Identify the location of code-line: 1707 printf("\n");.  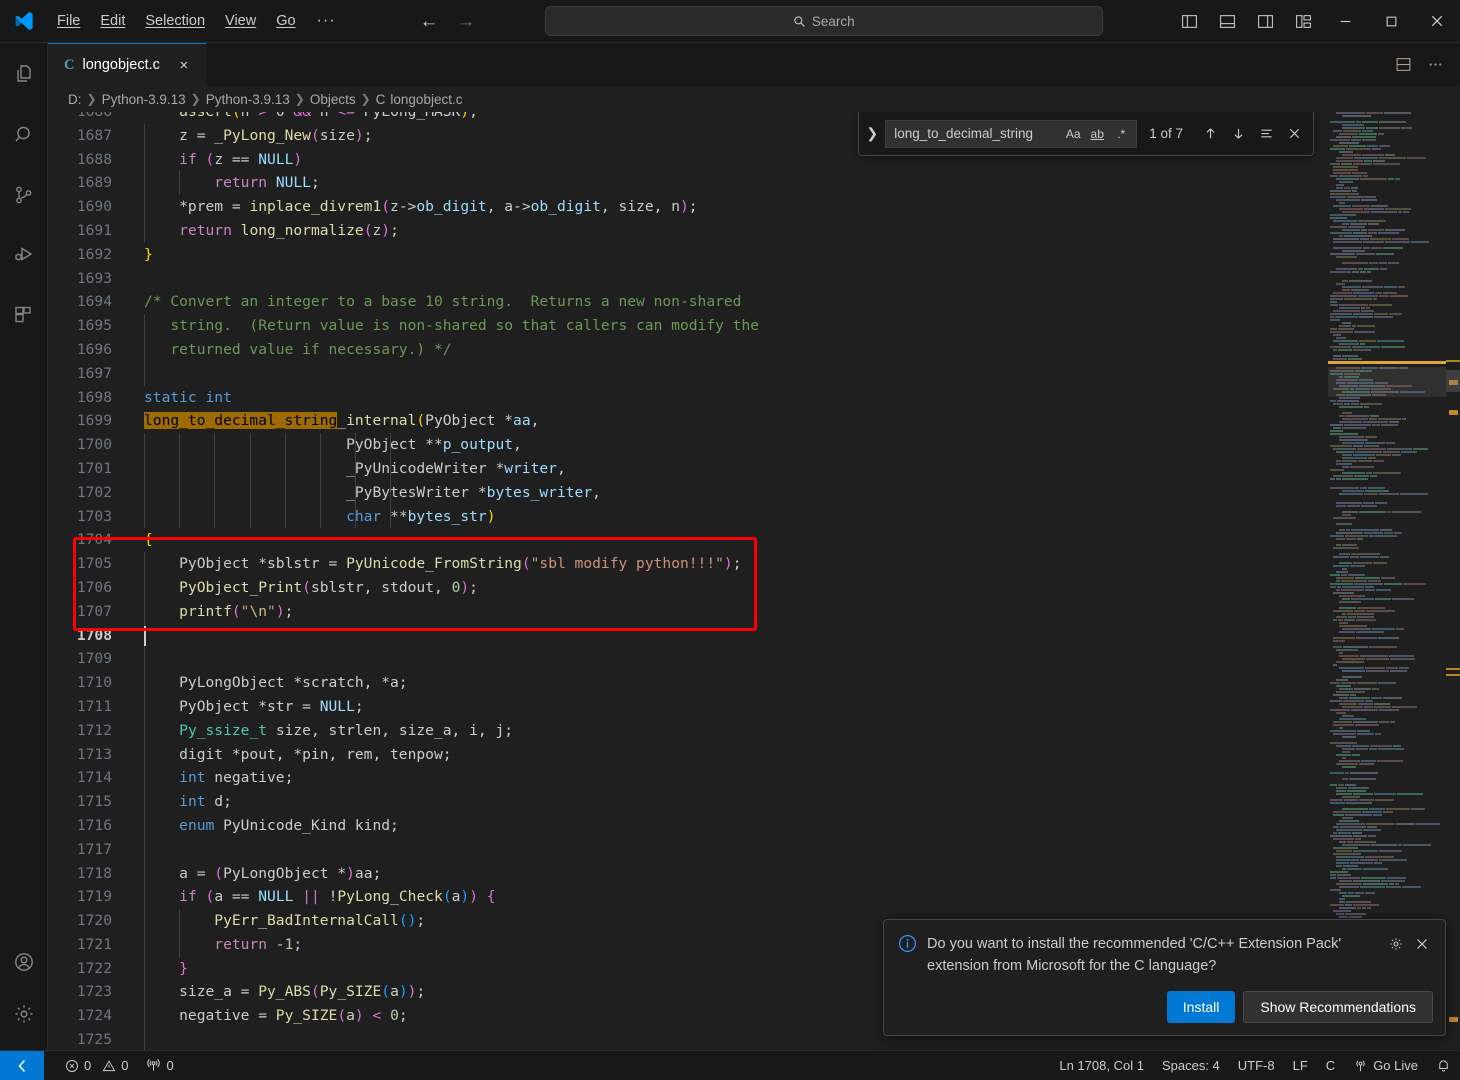
(754, 611).